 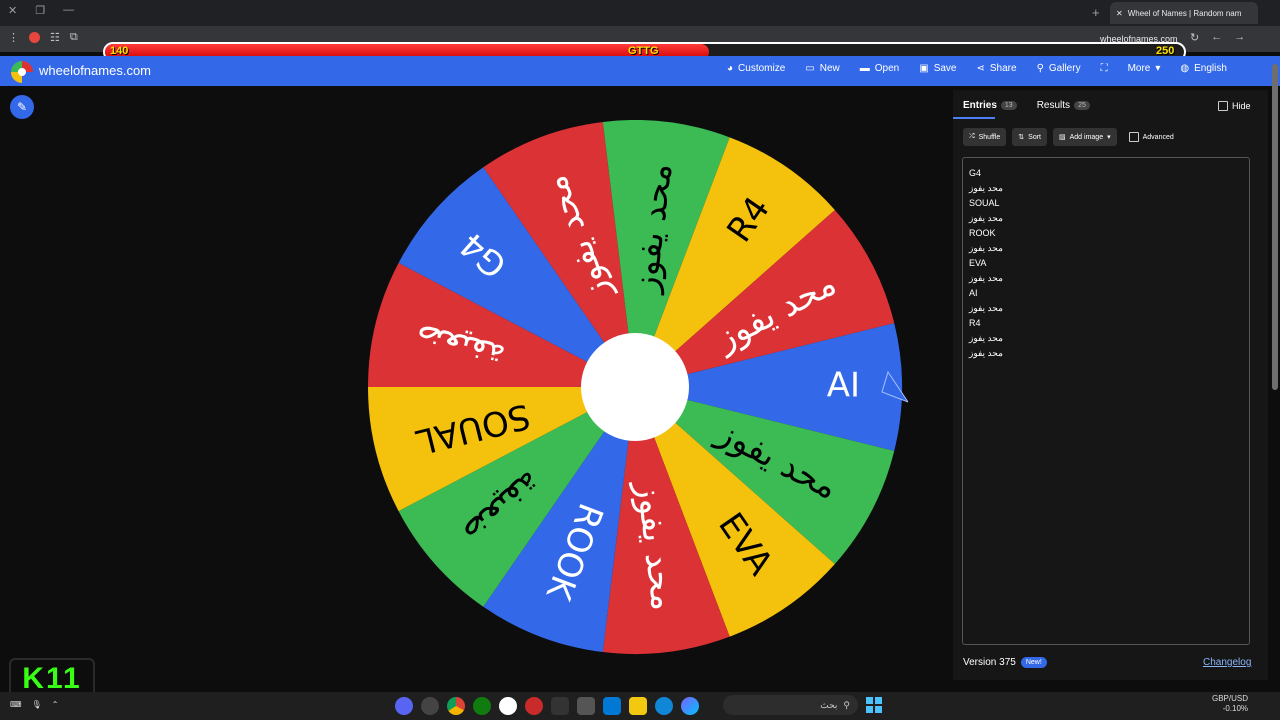 I want to click on new-badge: New!, so click(x=1033, y=662).